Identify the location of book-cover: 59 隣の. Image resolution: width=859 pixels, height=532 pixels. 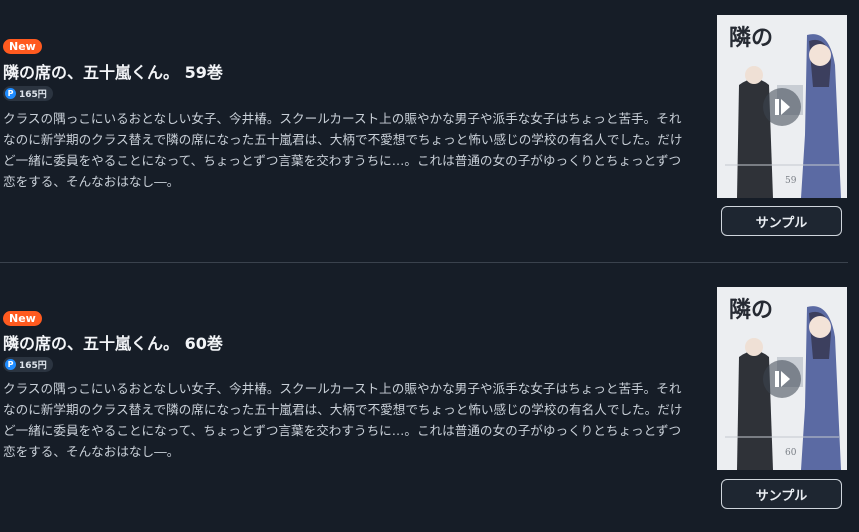
(782, 106).